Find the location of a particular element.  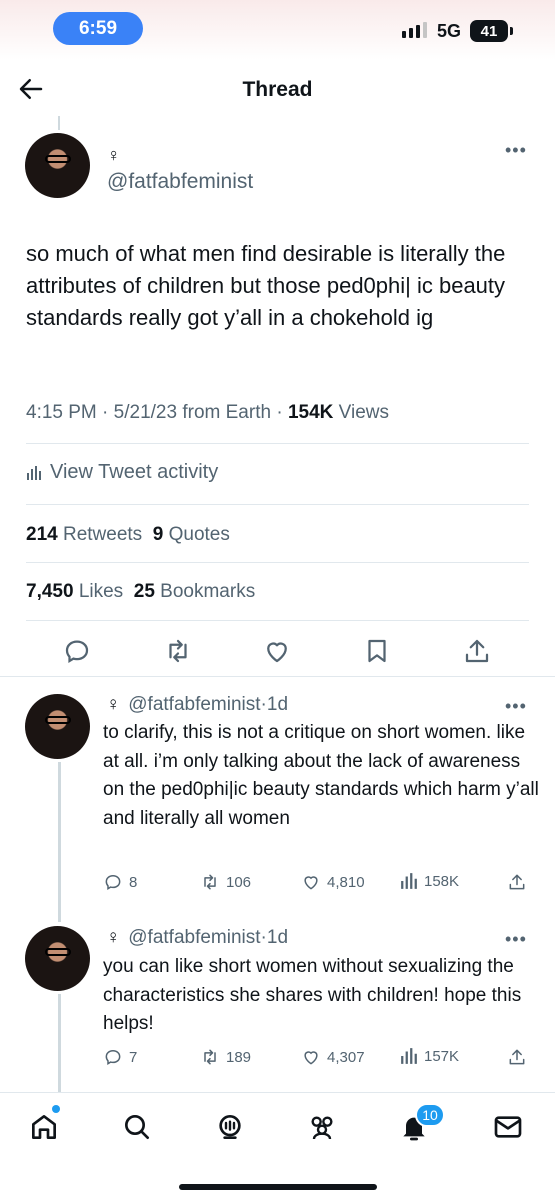

comment-count: 7 is located at coordinates (133, 1057).